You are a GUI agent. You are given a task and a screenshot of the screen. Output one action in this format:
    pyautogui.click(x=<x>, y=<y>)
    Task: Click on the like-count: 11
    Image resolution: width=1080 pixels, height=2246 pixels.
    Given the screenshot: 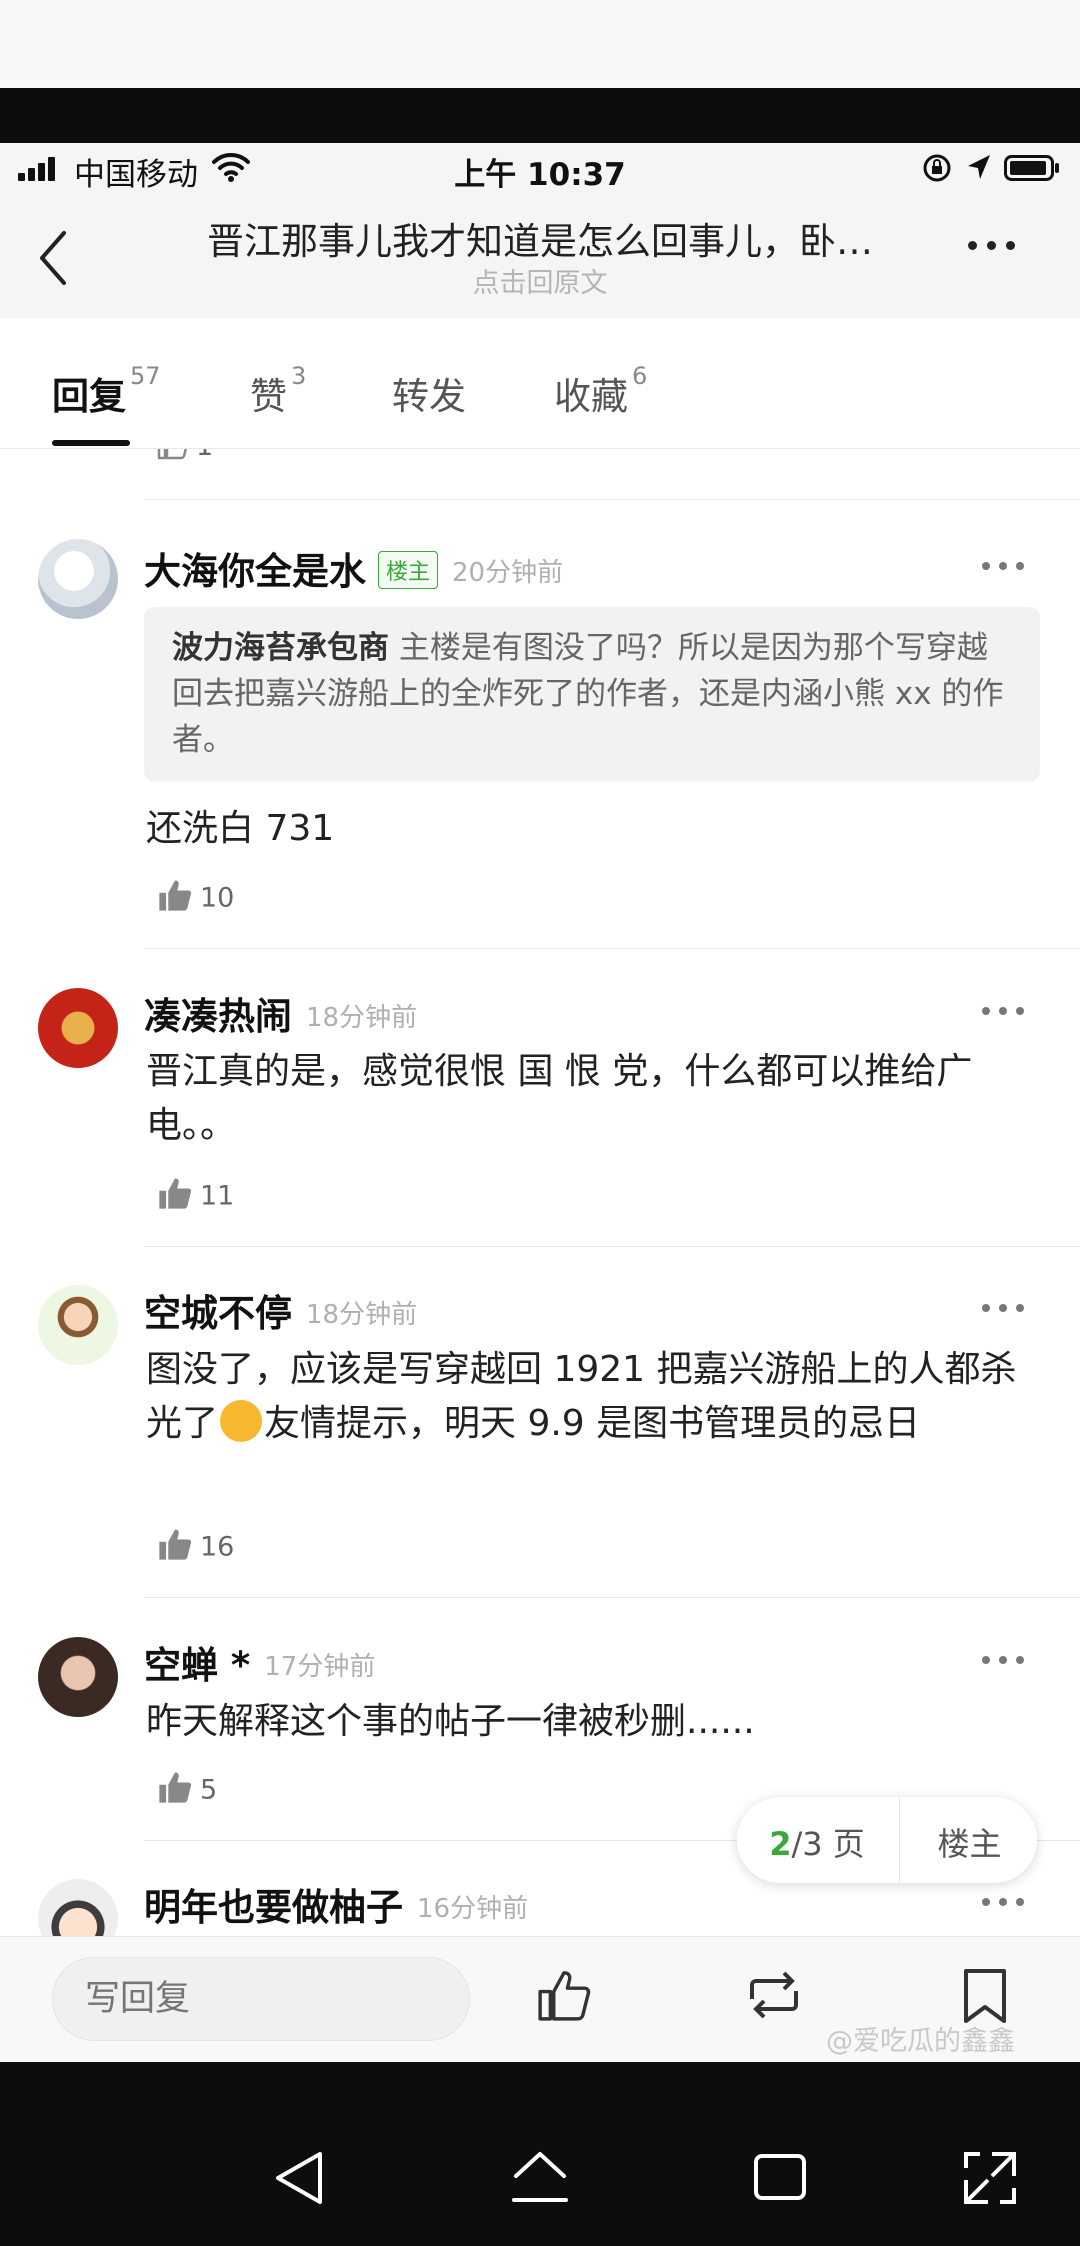 What is the action you would take?
    pyautogui.click(x=217, y=1196)
    